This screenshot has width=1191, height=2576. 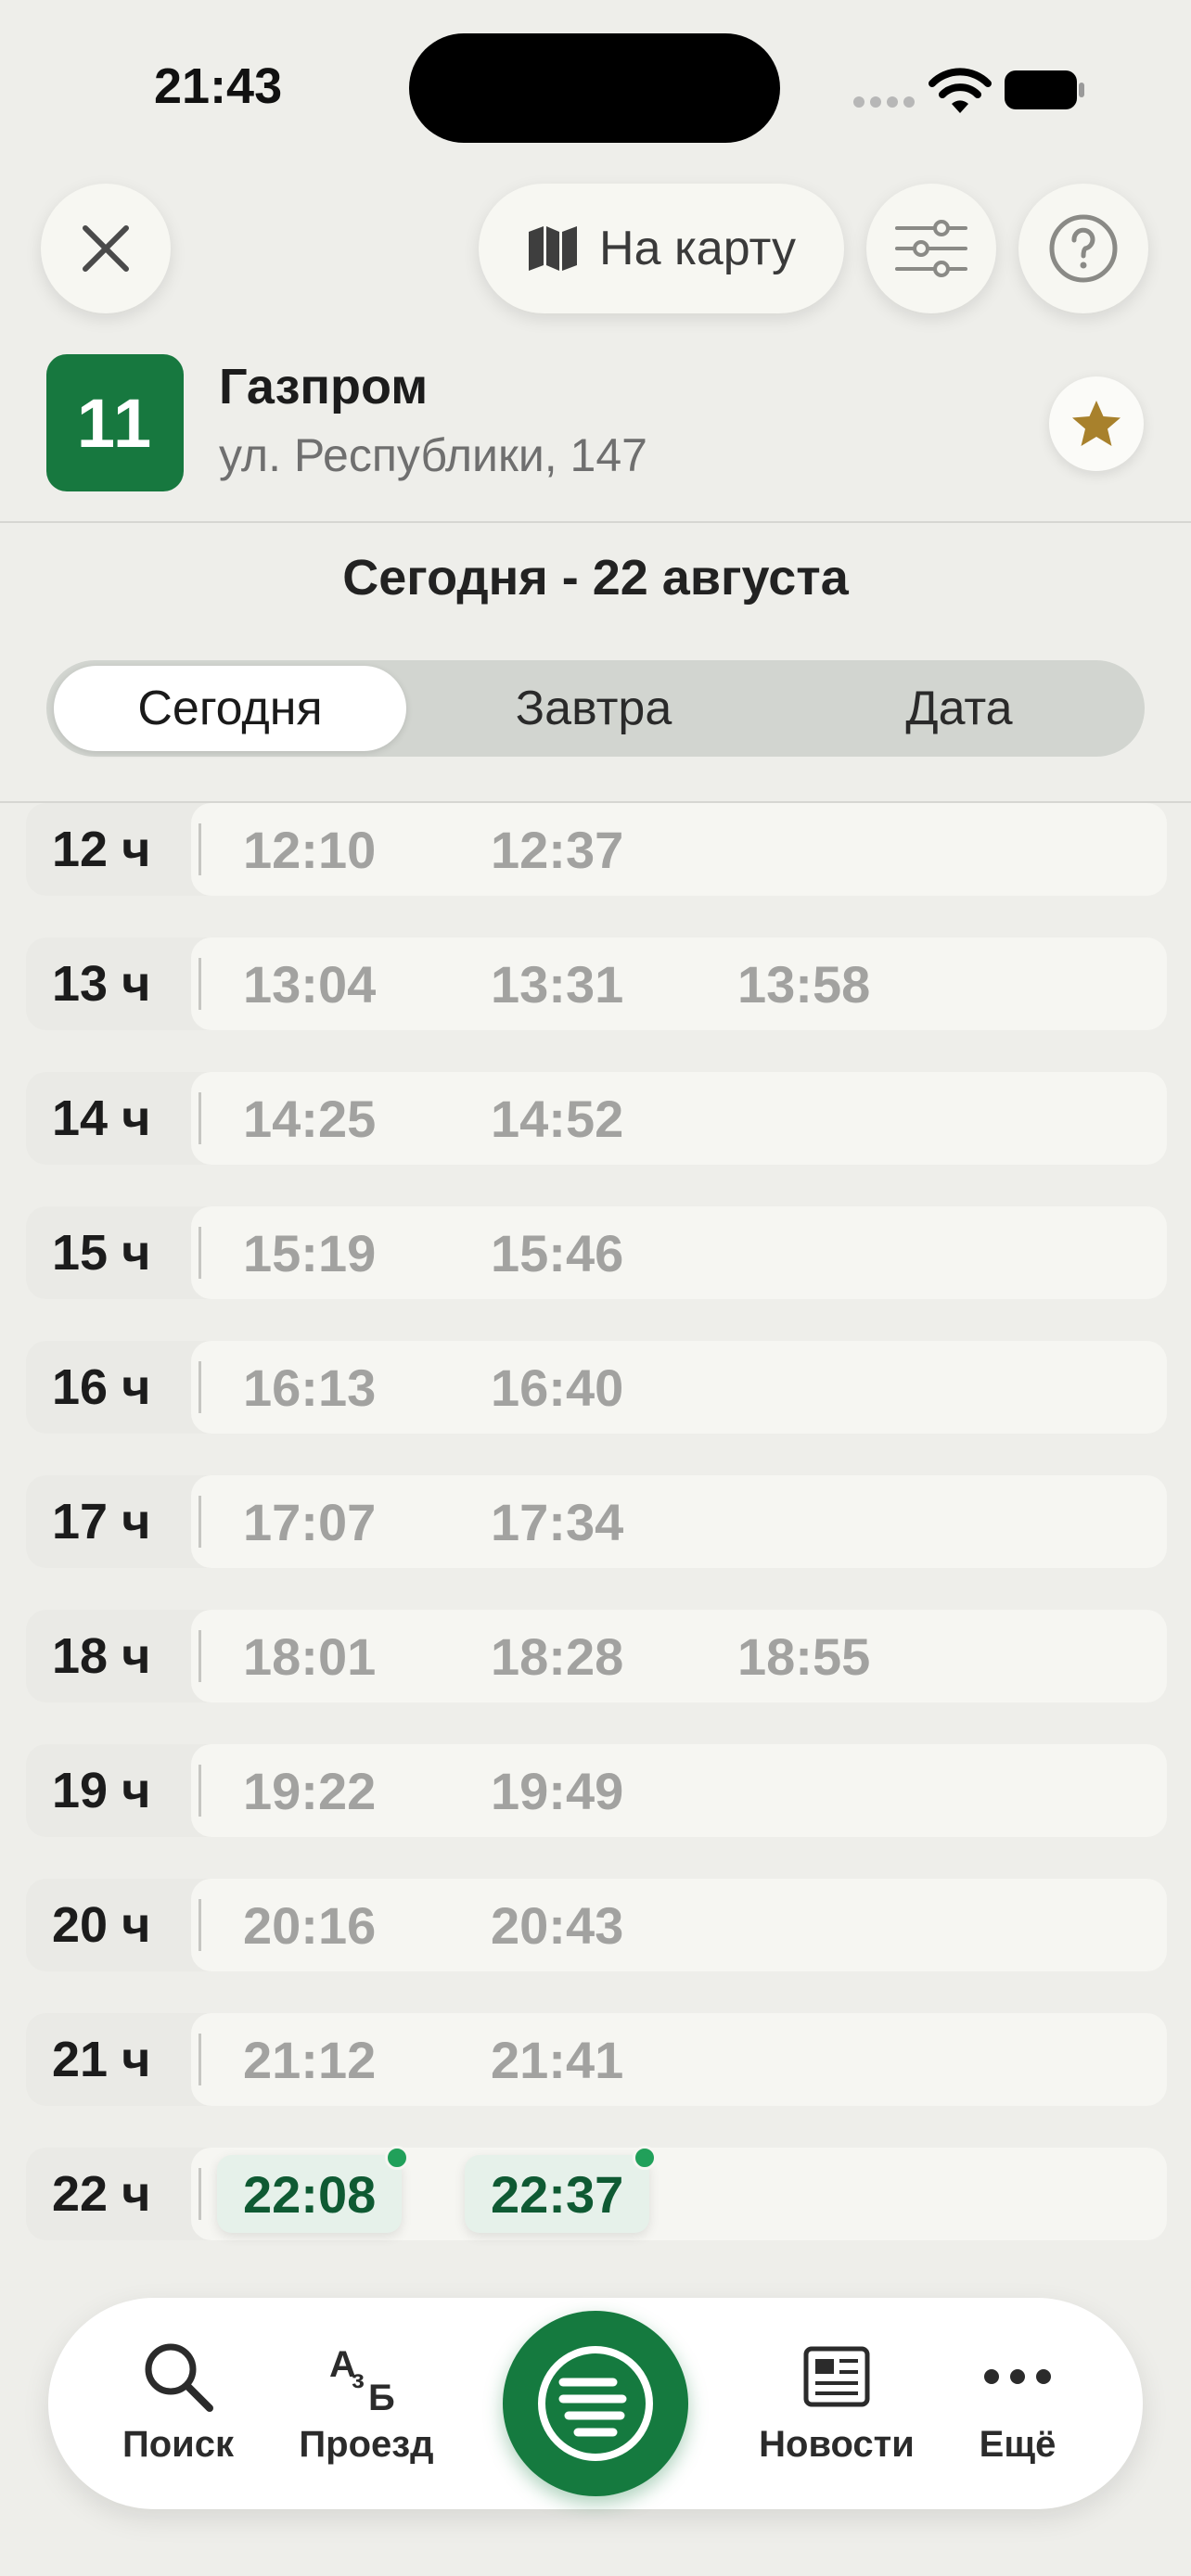 What do you see at coordinates (101, 1387) in the screenshot?
I see `hour-label: 16 ч` at bounding box center [101, 1387].